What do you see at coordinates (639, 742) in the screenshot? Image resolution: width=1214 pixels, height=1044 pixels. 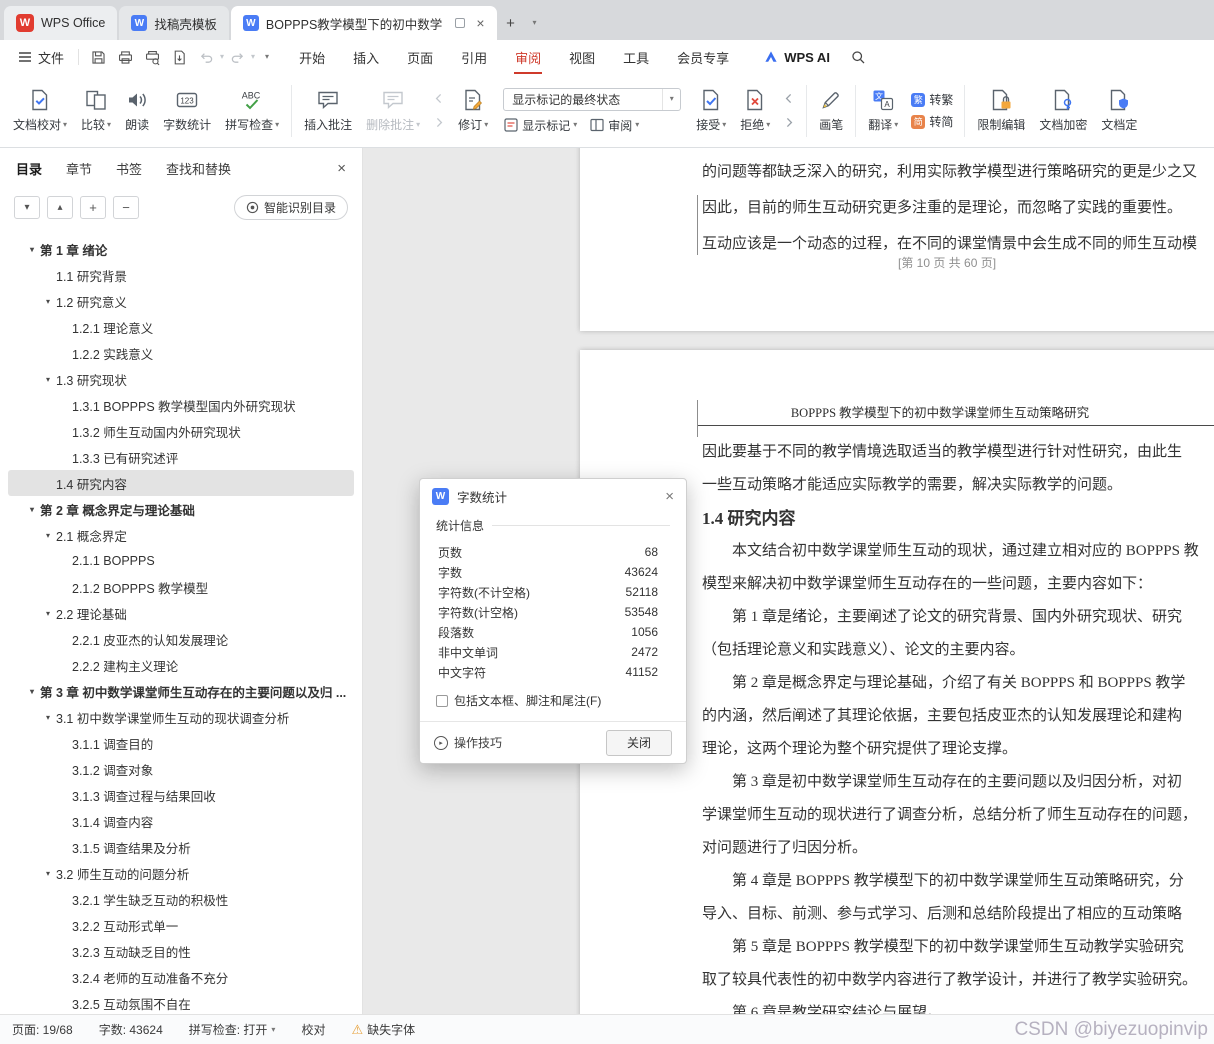 I see `close-button: 关闭` at bounding box center [639, 742].